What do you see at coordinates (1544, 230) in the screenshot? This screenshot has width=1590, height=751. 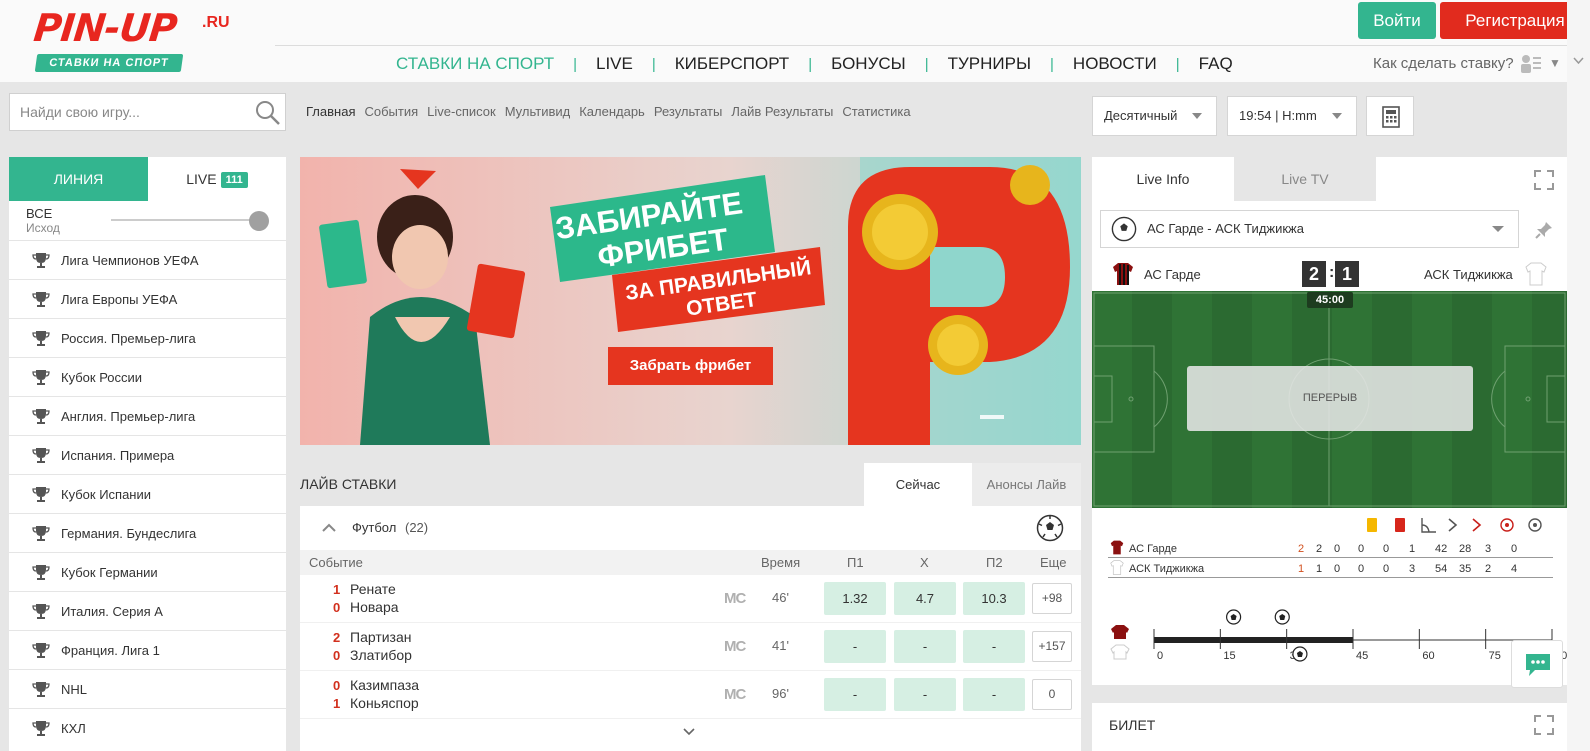 I see `pin-icon` at bounding box center [1544, 230].